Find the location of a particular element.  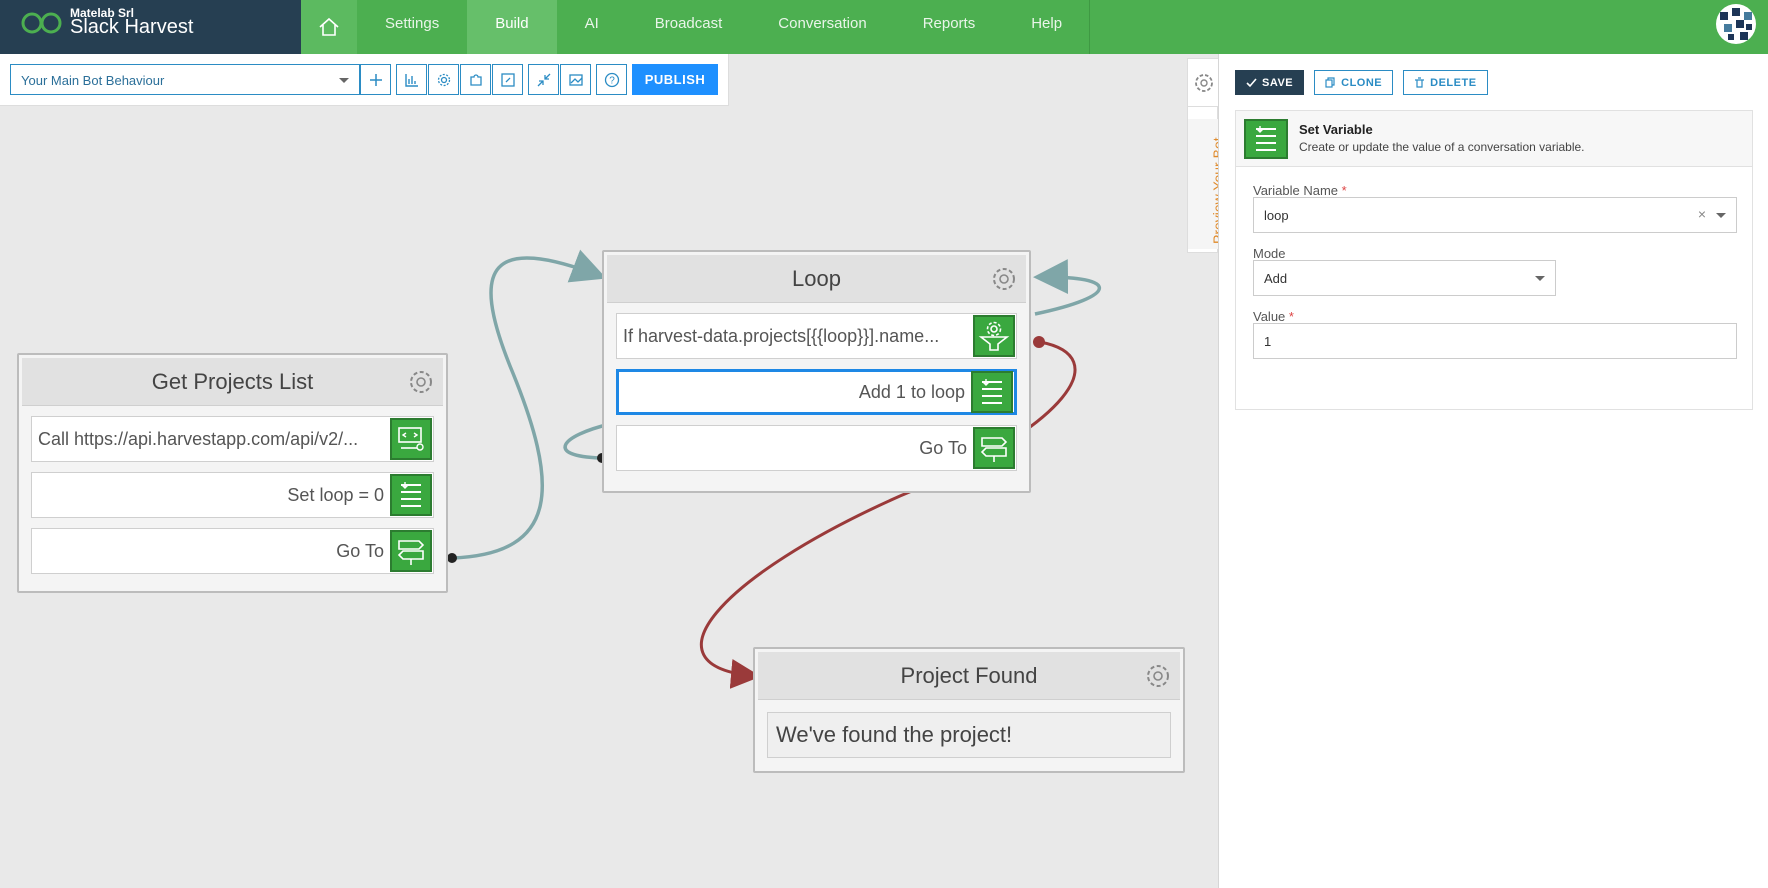

panel-actions: SAVE CLONE DELETE is located at coordinates (1361, 82).